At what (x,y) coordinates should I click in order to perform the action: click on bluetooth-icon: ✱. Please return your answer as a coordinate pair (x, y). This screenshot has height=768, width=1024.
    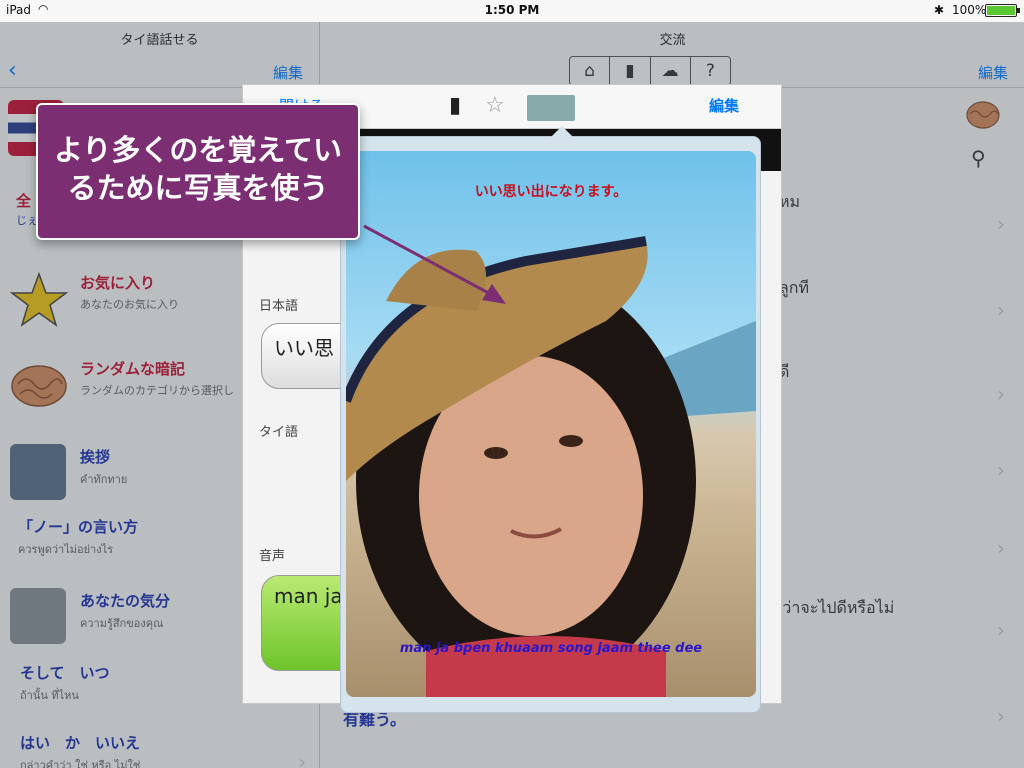
    Looking at the image, I should click on (939, 10).